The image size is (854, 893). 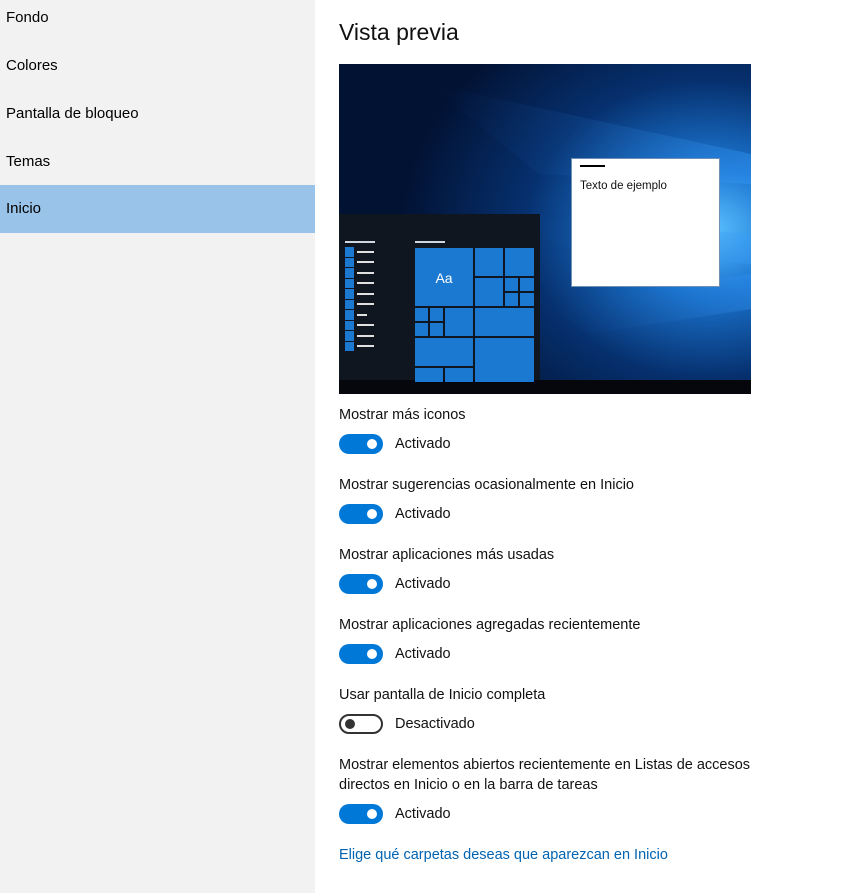 What do you see at coordinates (361, 584) in the screenshot?
I see `toggle-mas-usadas` at bounding box center [361, 584].